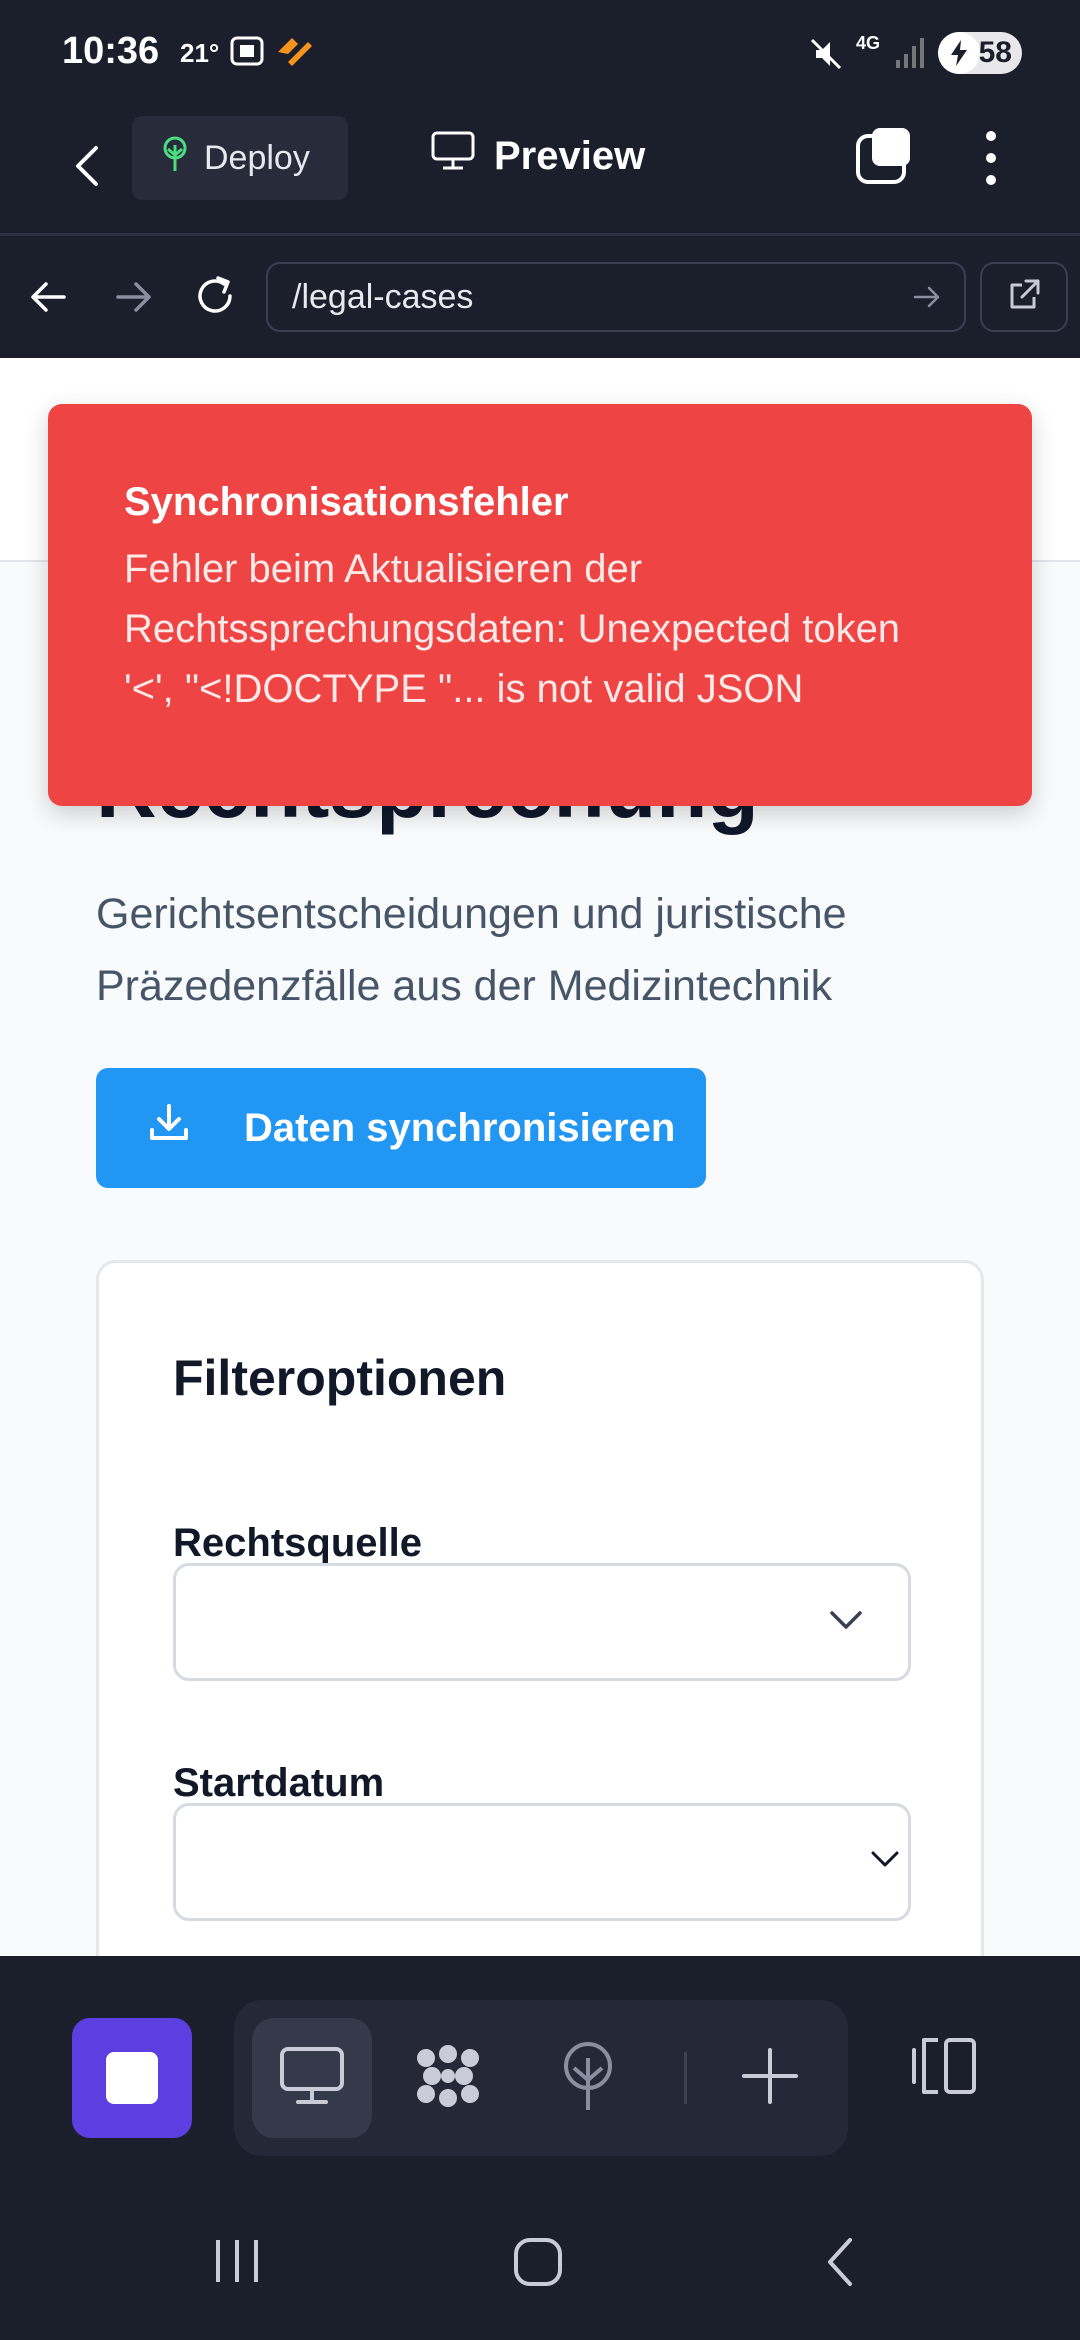 This screenshot has height=2340, width=1080. I want to click on deploy-label: Deploy, so click(257, 157).